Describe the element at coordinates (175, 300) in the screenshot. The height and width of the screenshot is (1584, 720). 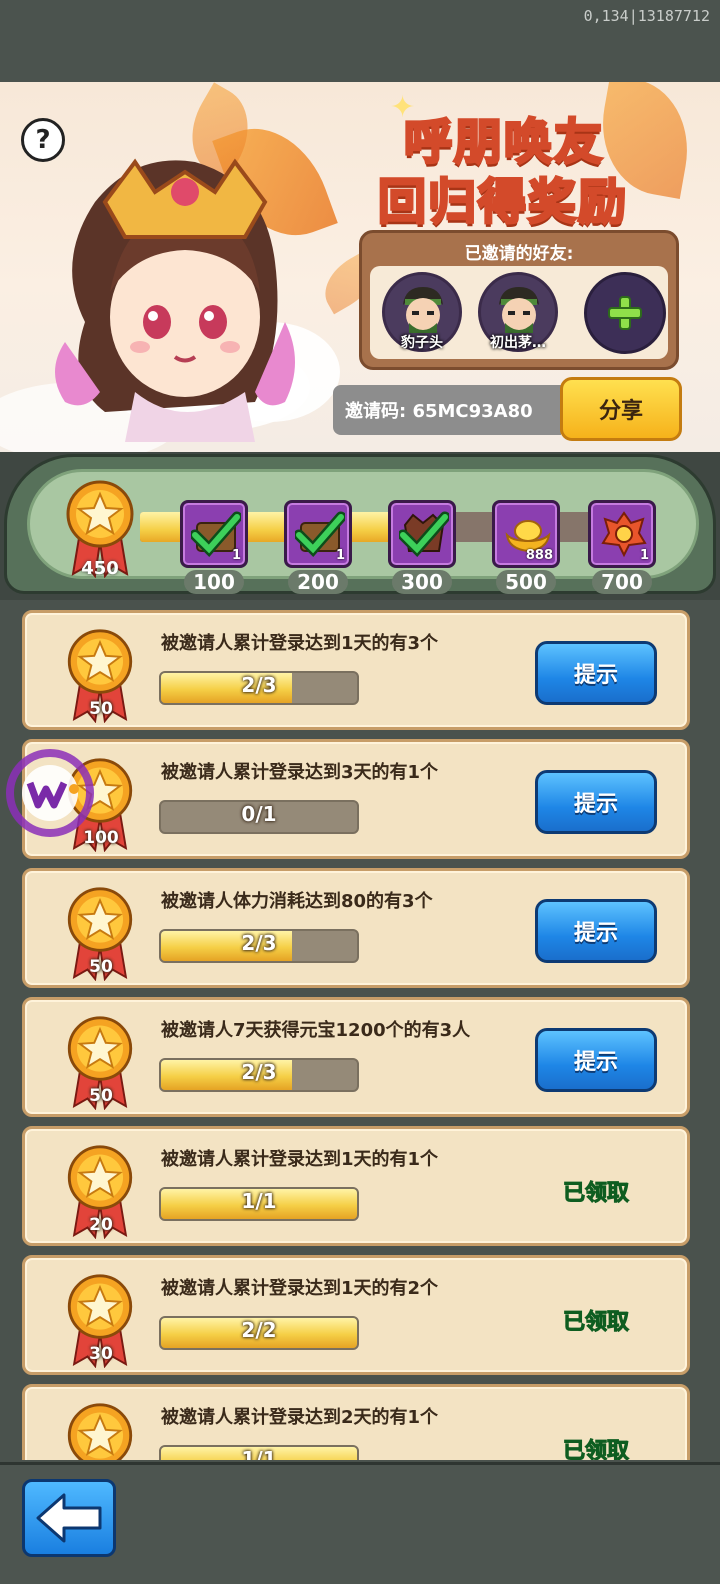
I see `hero-portrait` at that location.